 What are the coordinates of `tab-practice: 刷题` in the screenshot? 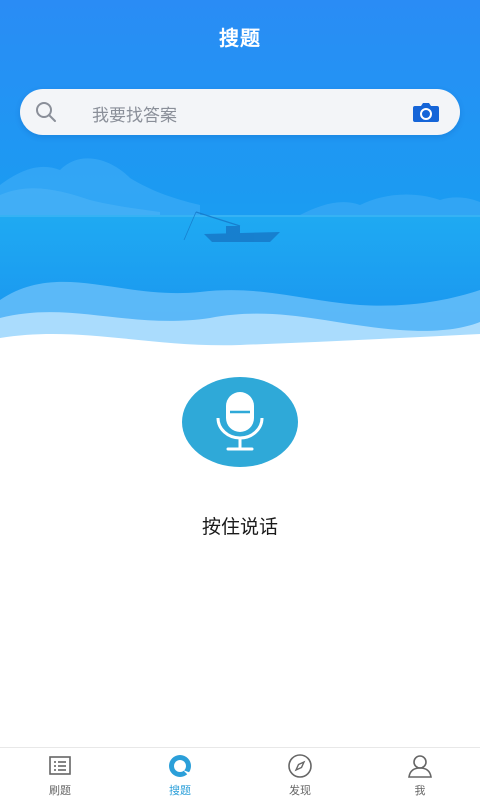 It's located at (60, 774).